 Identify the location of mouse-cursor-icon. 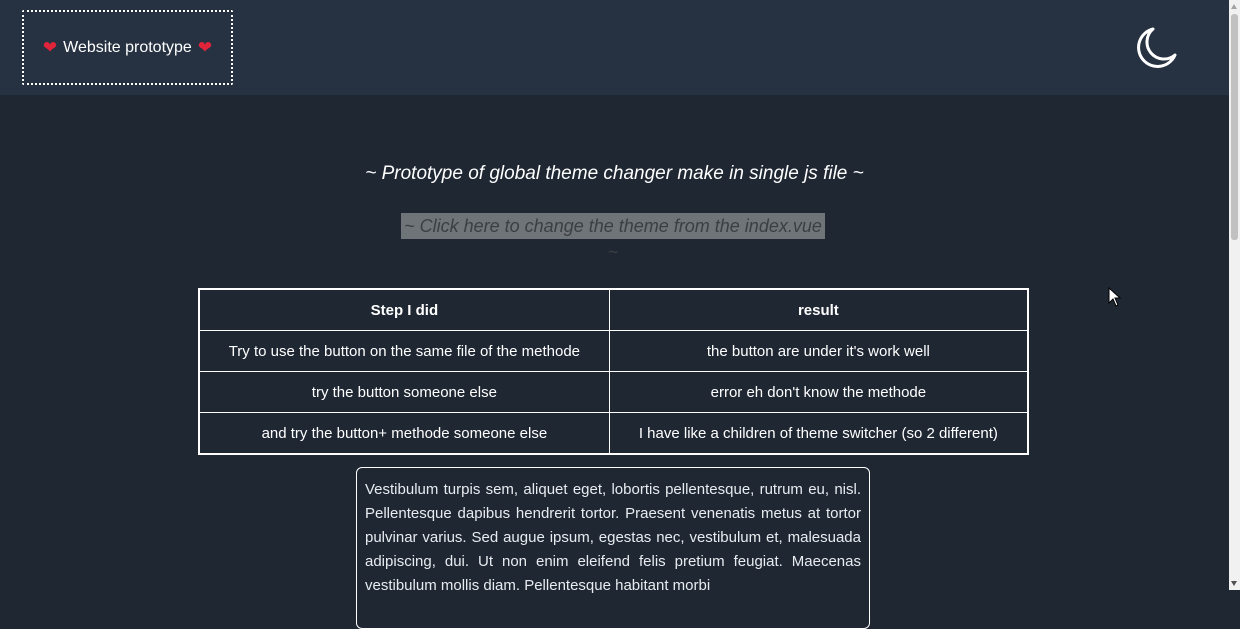
(1115, 297).